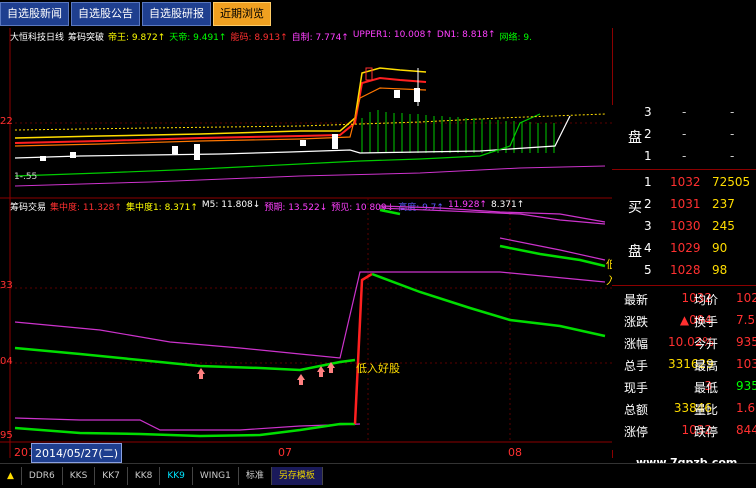  Describe the element at coordinates (378, 368) in the screenshot. I see `buy-annotation: 低入好股` at that location.